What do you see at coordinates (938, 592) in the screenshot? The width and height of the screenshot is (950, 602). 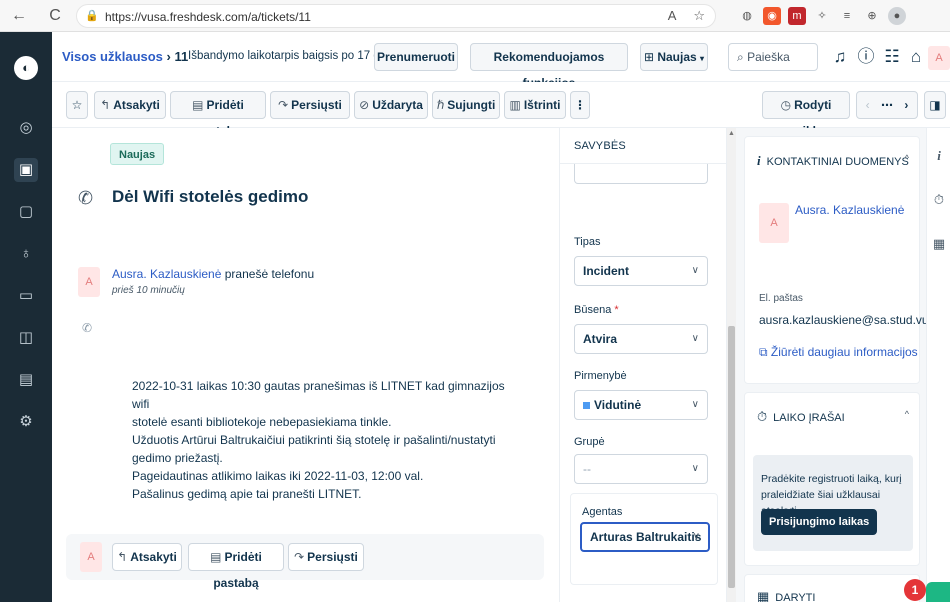 I see `chat-widget-button` at bounding box center [938, 592].